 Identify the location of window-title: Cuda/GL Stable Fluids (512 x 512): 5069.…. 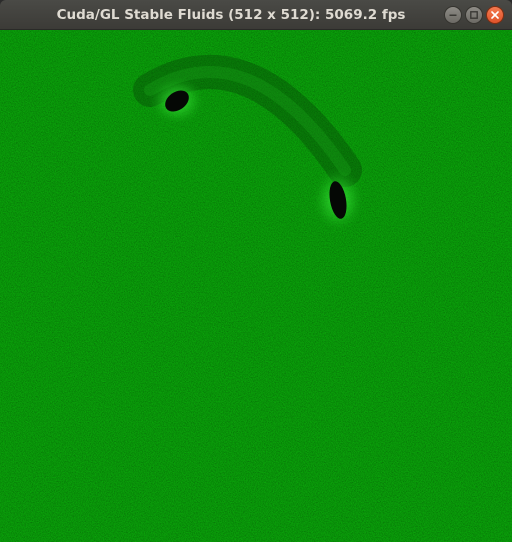
(231, 15).